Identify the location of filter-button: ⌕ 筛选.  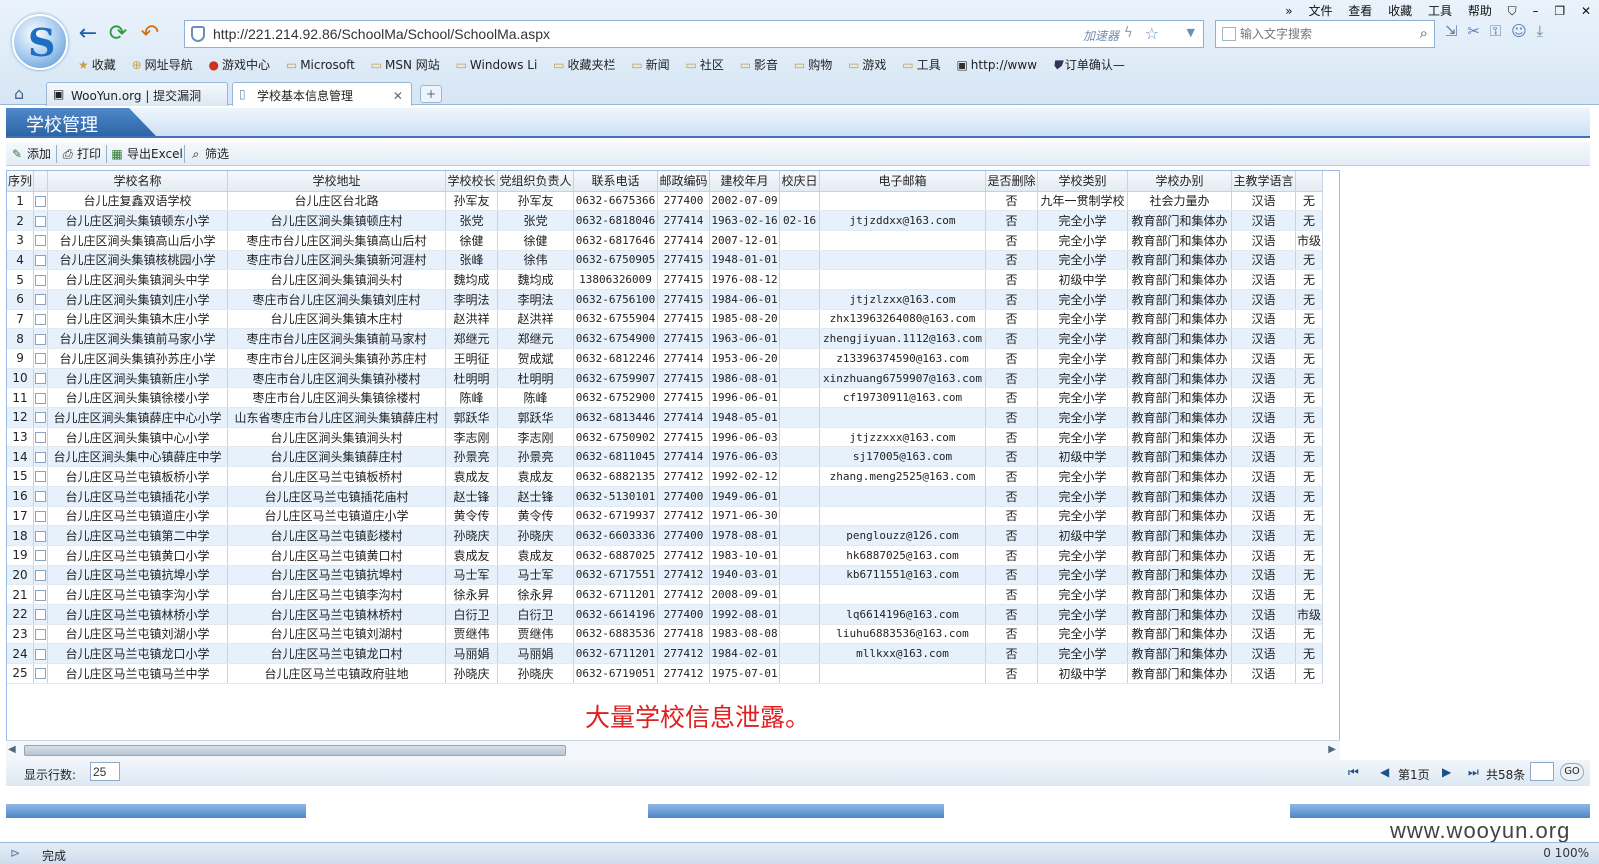
(208, 154).